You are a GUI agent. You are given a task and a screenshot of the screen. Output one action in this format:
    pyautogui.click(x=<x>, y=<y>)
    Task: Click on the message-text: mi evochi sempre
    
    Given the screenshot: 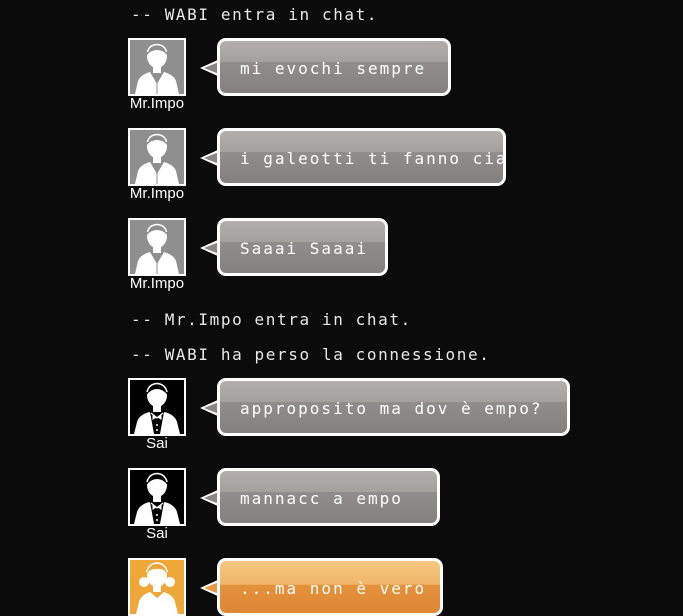 What is the action you would take?
    pyautogui.click(x=333, y=68)
    